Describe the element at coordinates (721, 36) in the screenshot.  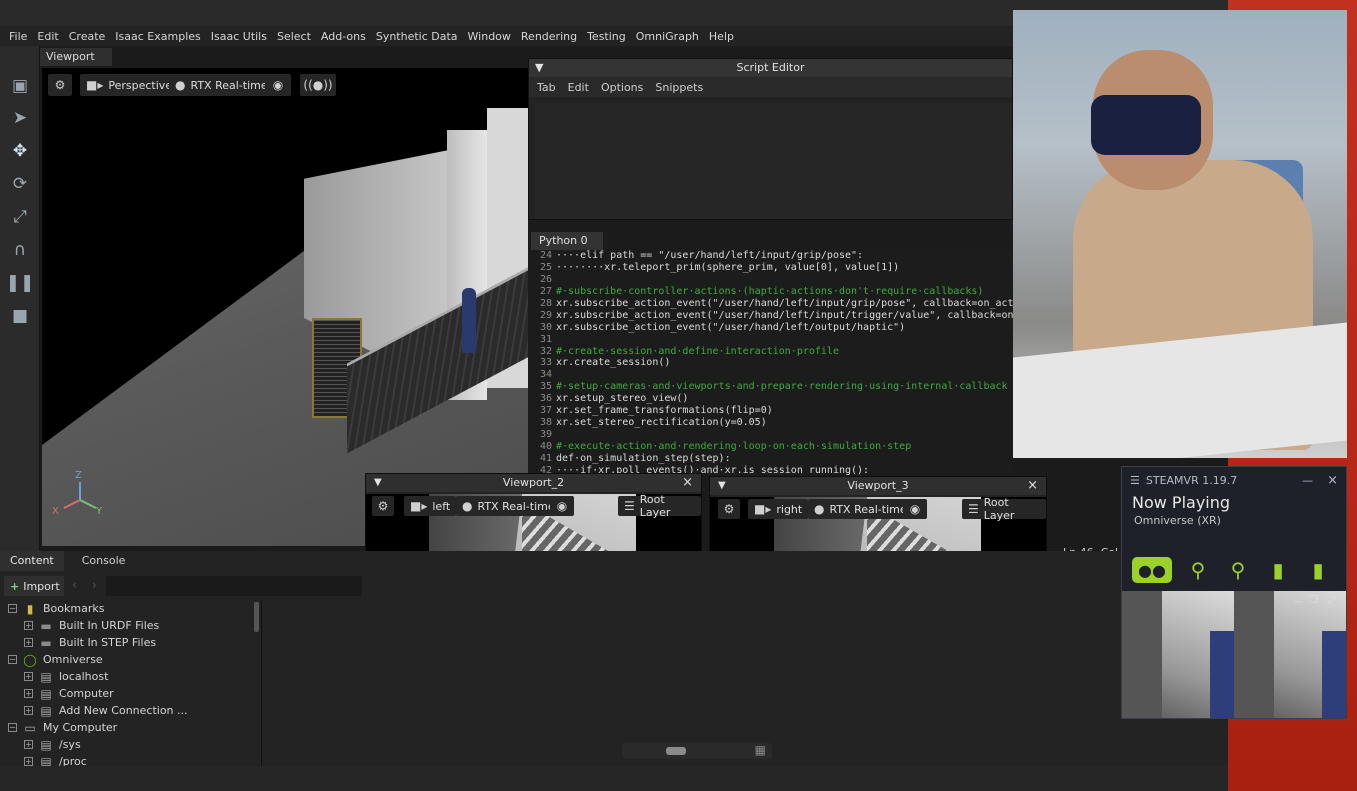
I see `menu-help: Help` at that location.